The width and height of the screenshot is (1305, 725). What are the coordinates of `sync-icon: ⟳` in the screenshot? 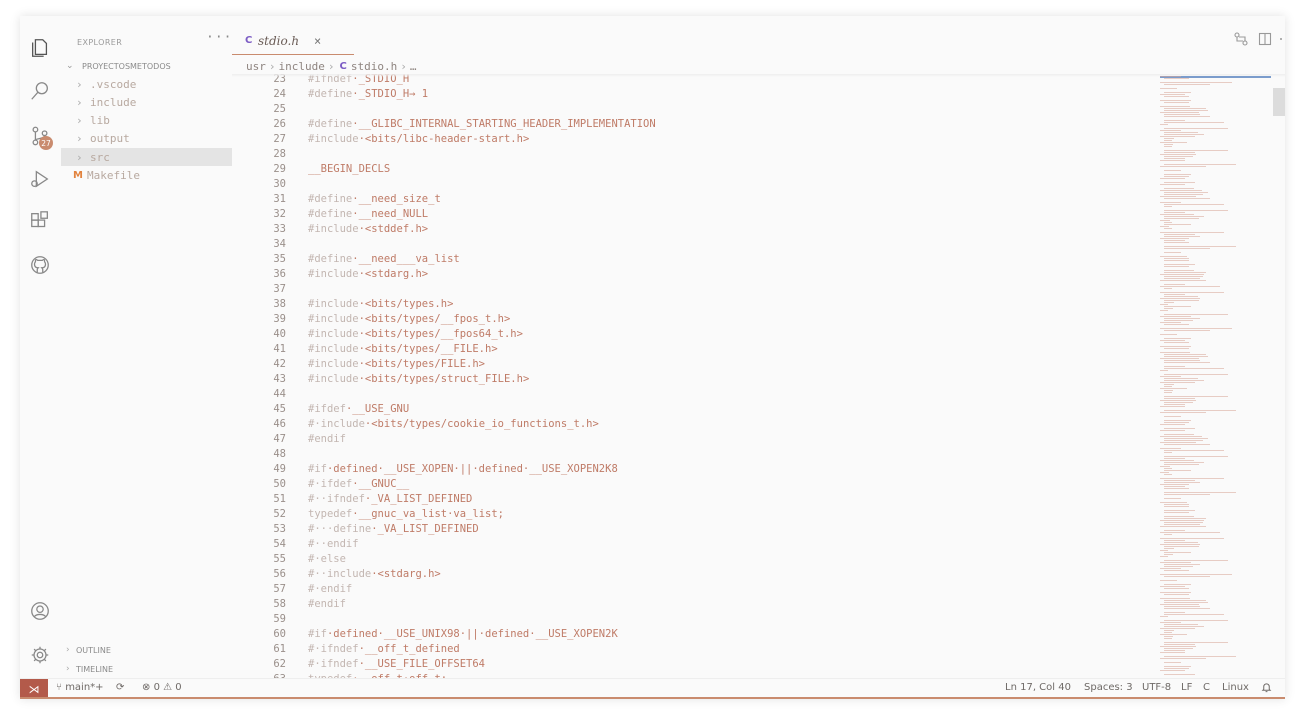 It's located at (120, 687).